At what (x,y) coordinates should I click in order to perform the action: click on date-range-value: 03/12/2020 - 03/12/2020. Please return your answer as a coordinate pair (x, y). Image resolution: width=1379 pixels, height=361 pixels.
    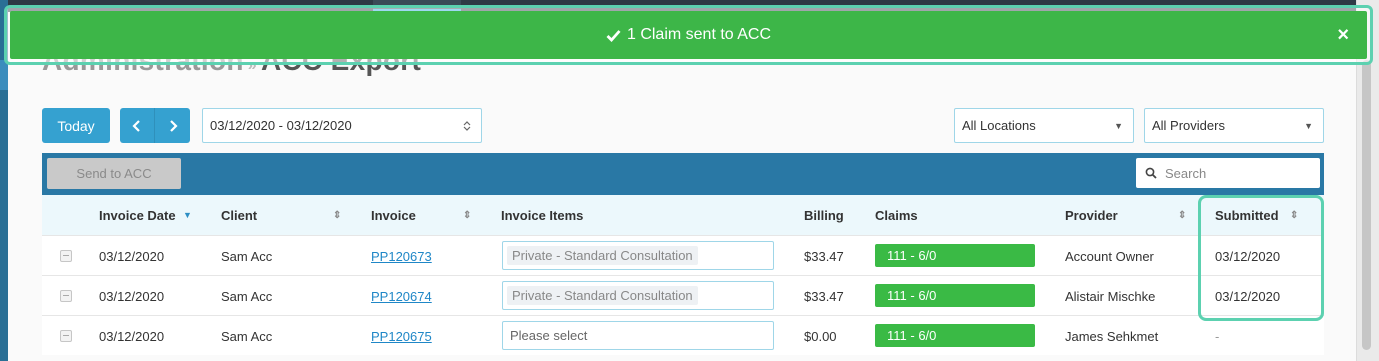
    Looking at the image, I should click on (281, 125).